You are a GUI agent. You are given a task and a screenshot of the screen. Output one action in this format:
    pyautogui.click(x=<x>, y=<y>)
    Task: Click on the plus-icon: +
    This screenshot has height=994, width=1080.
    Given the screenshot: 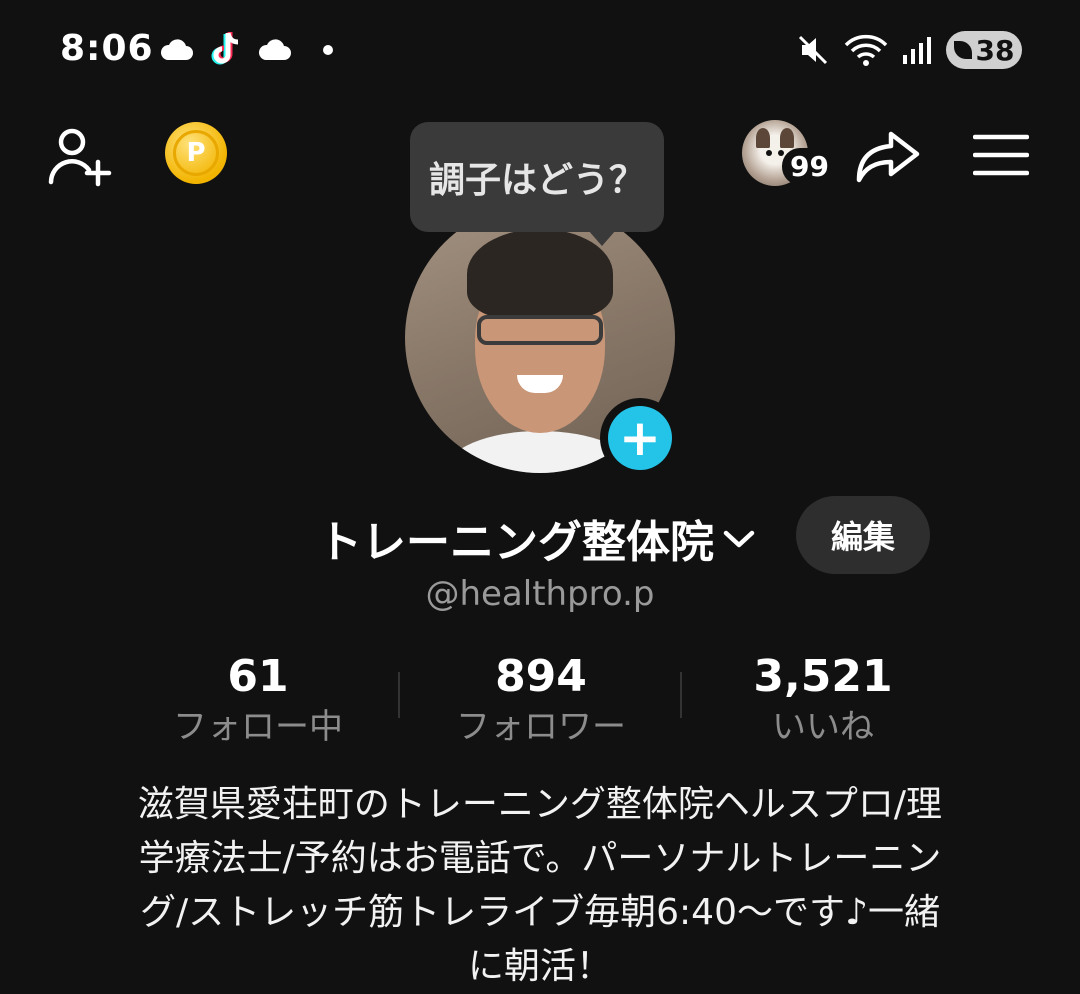 What is the action you would take?
    pyautogui.click(x=640, y=438)
    